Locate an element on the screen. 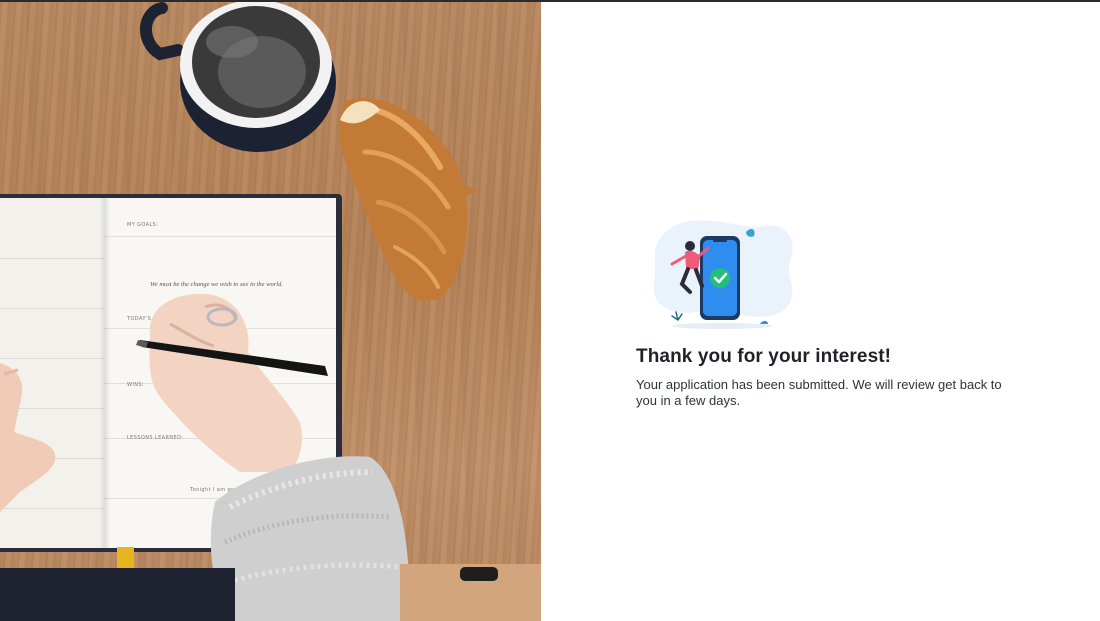 The height and width of the screenshot is (621, 1100). croissant is located at coordinates (408, 199).